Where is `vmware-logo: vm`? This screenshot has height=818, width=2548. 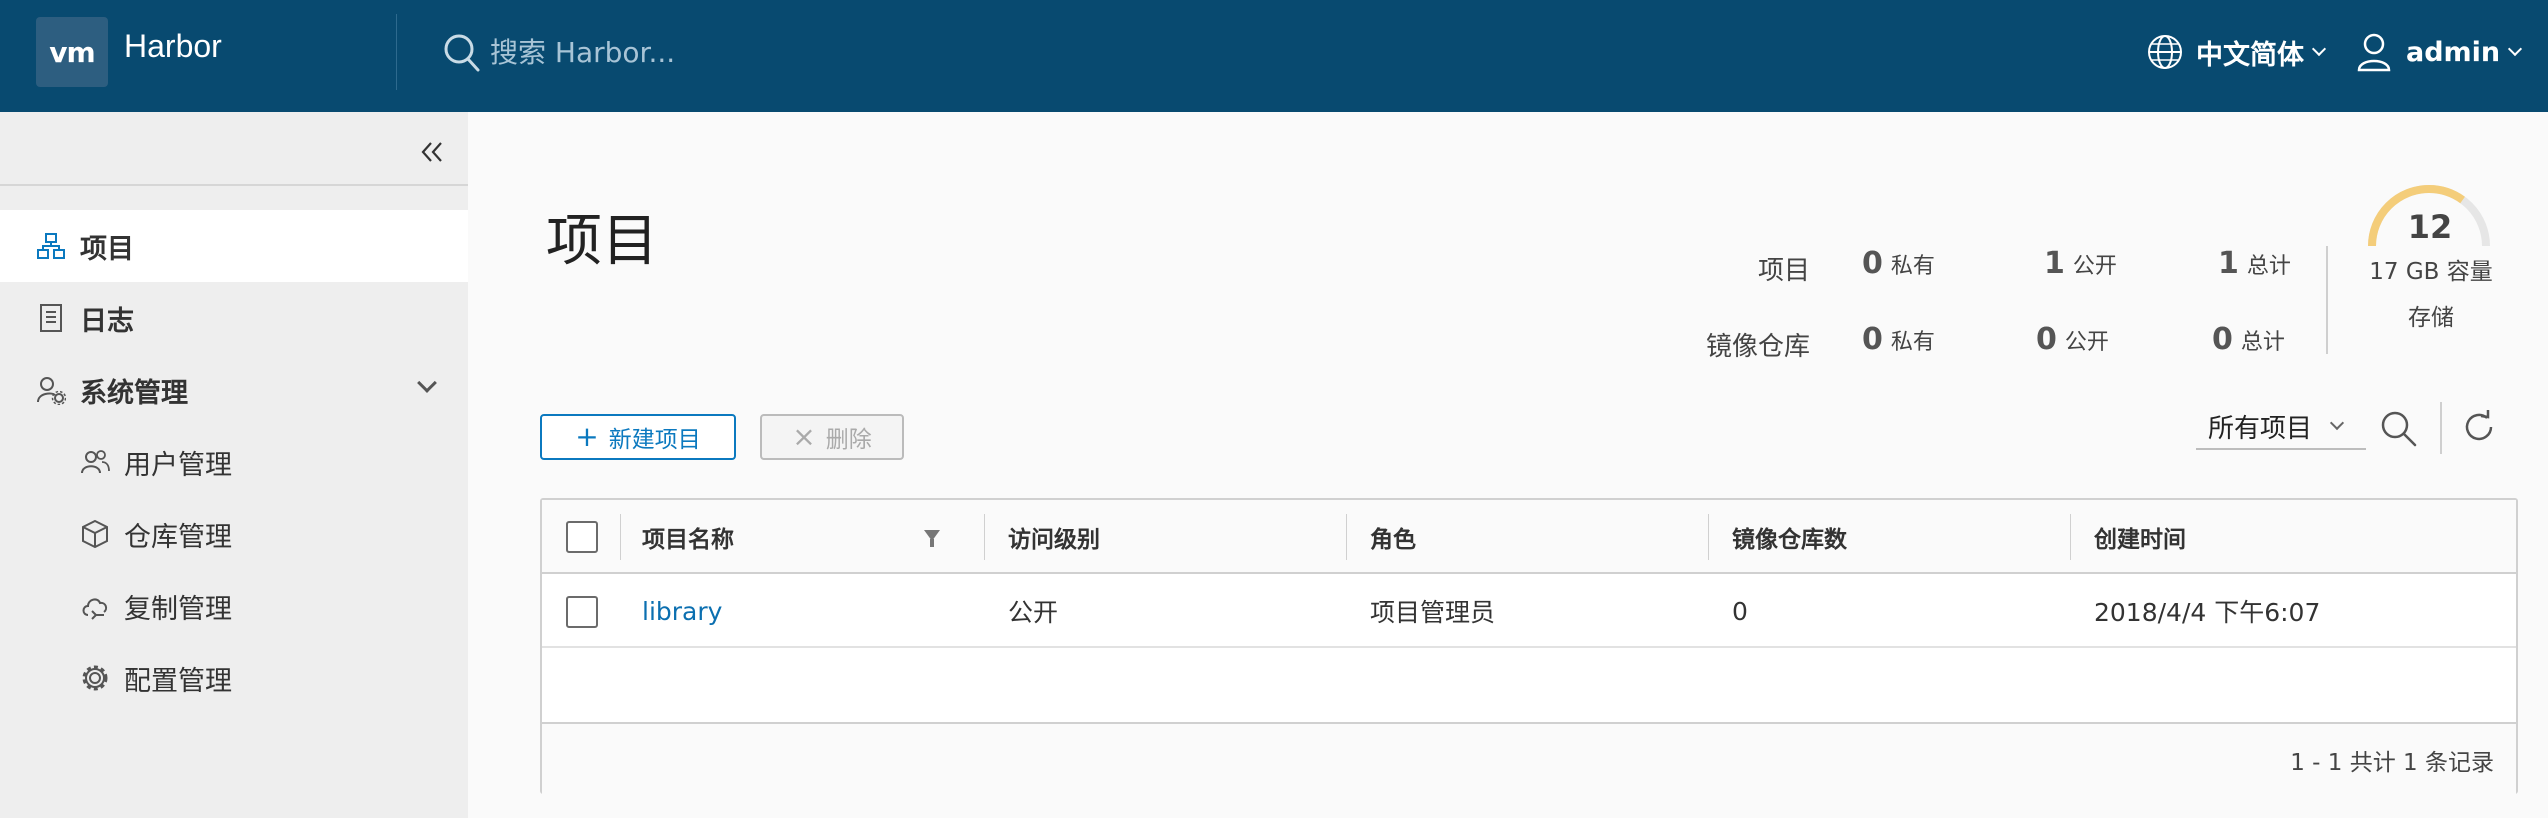 vmware-logo: vm is located at coordinates (72, 52).